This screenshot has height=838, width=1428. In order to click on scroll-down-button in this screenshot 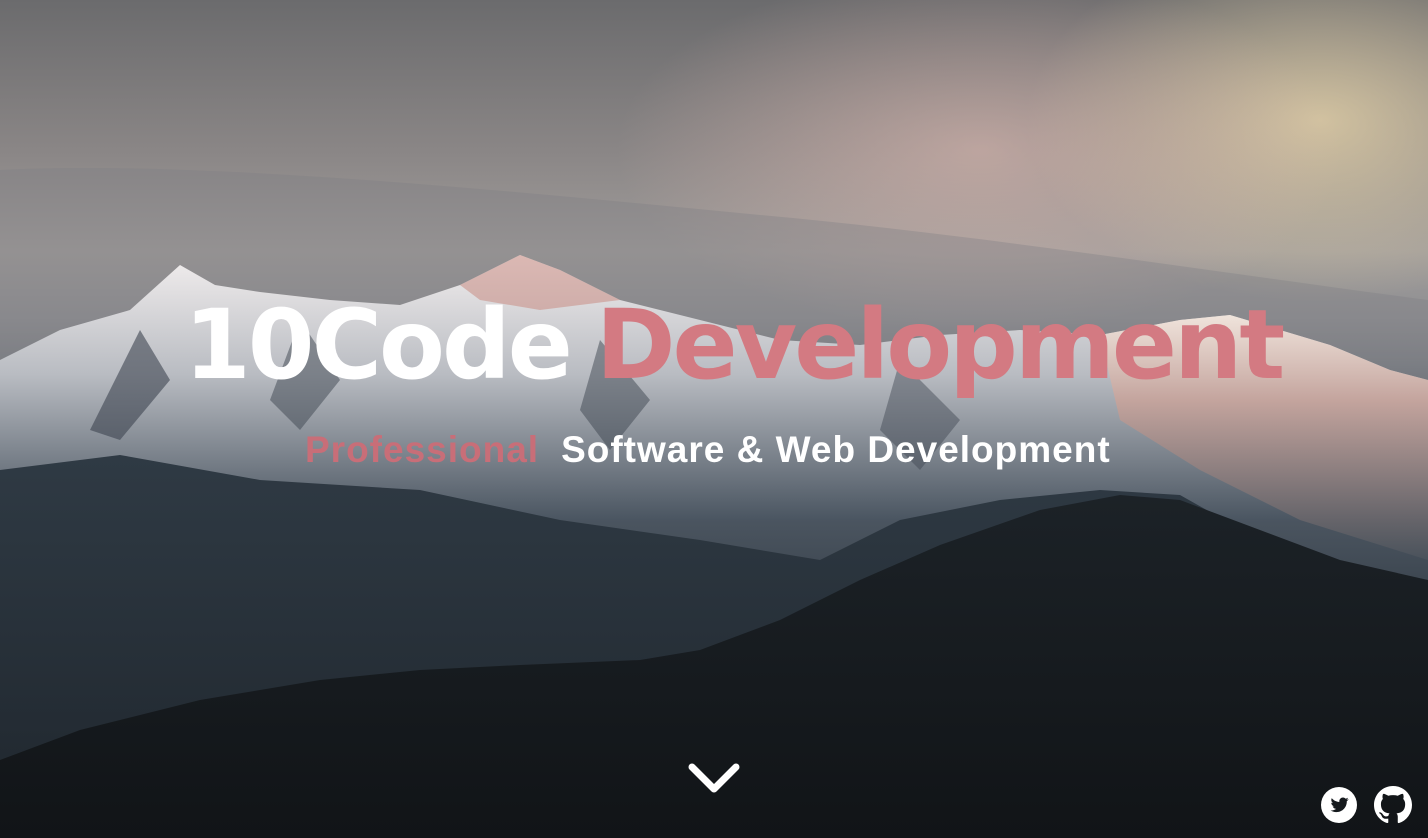, I will do `click(714, 778)`.